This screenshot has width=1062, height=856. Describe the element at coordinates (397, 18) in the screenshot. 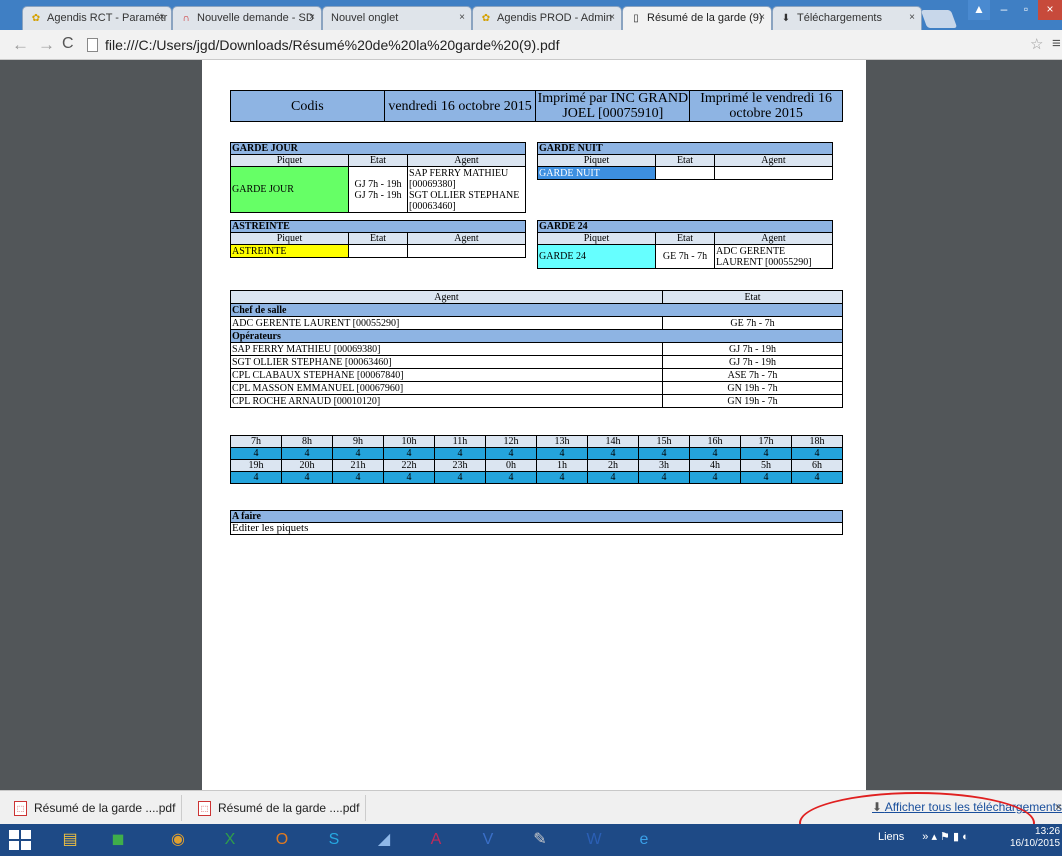

I see `tab-nouvel-onglet: Nouvel onglet ×` at that location.